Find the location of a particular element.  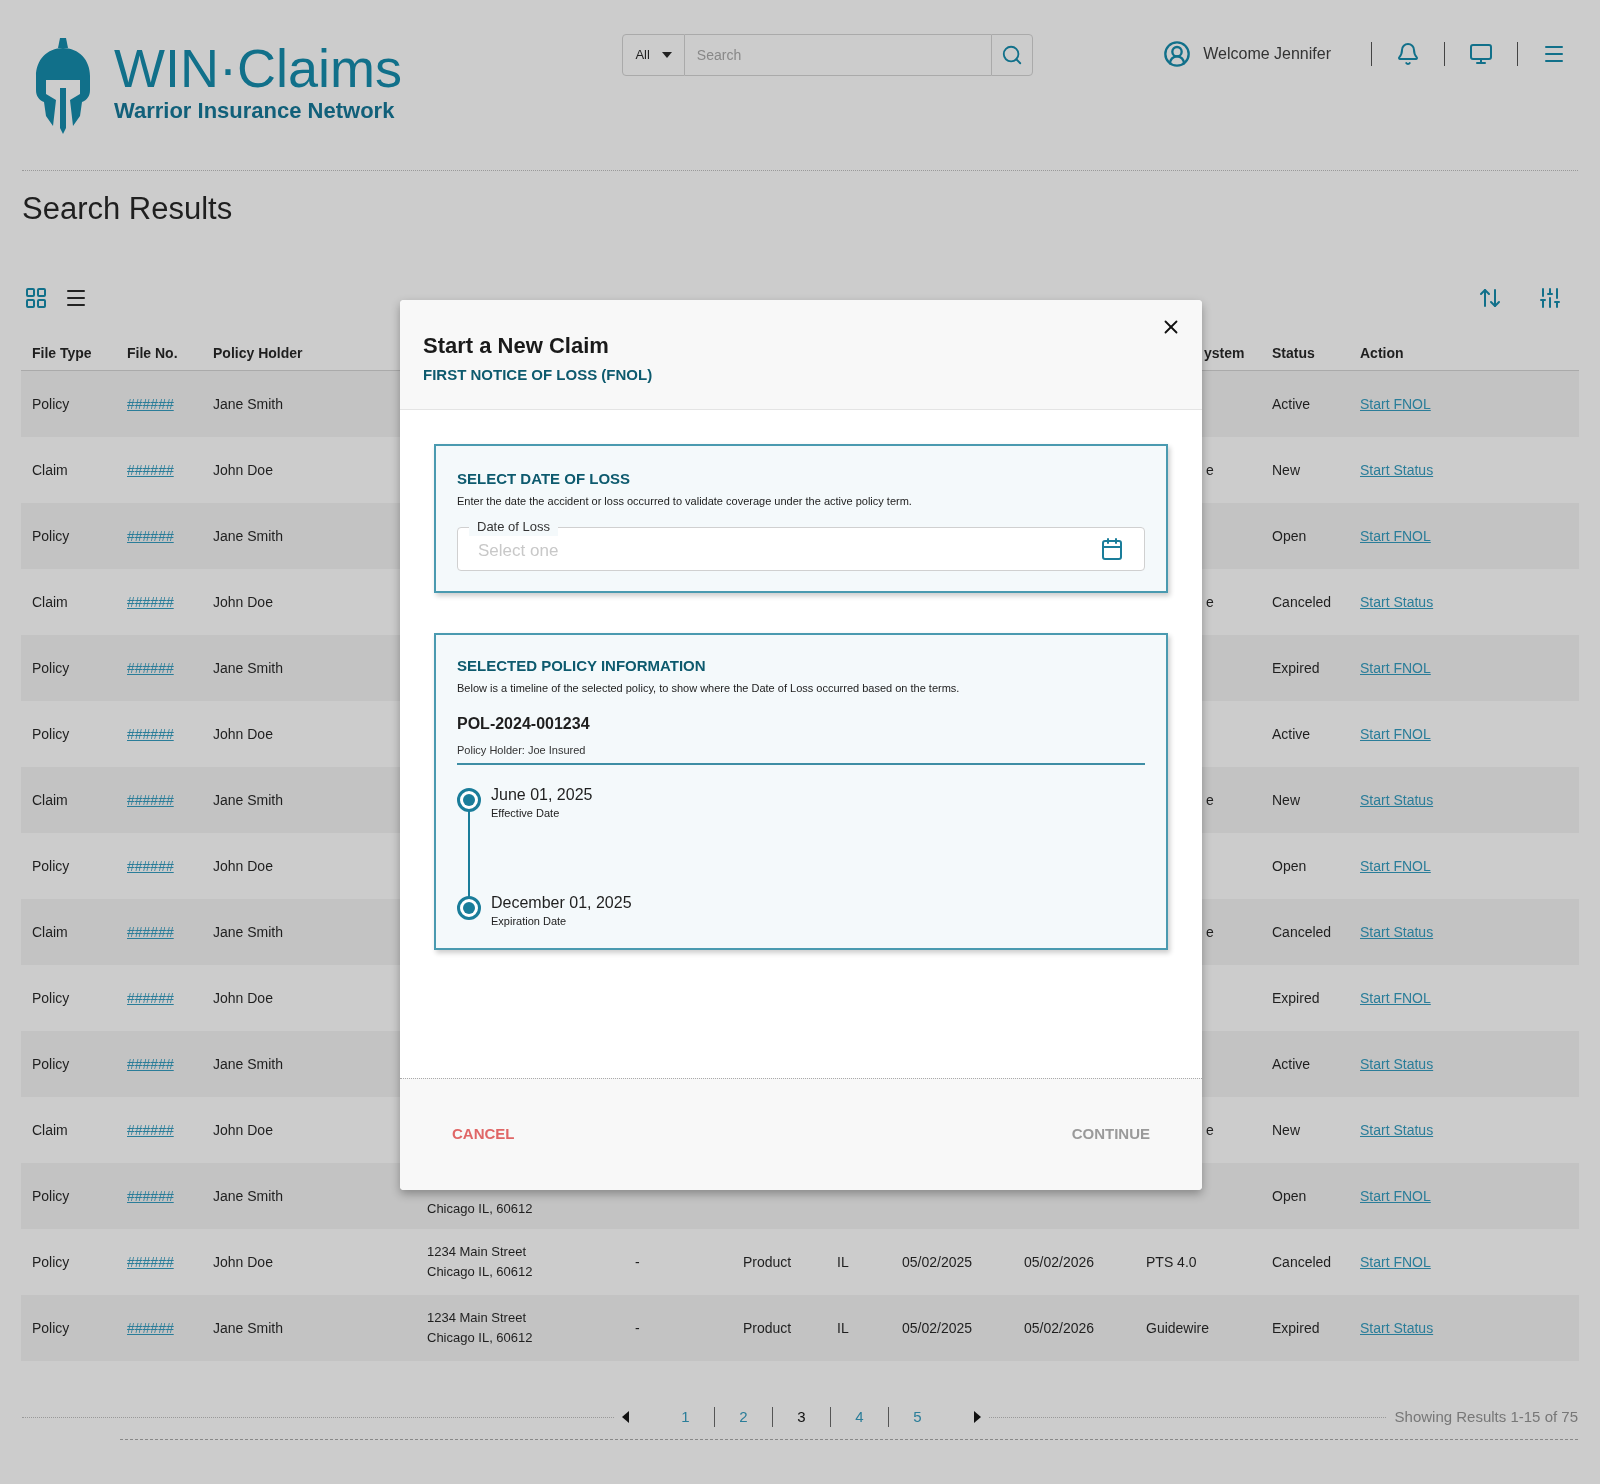

column-header: File Type is located at coordinates (62, 353).